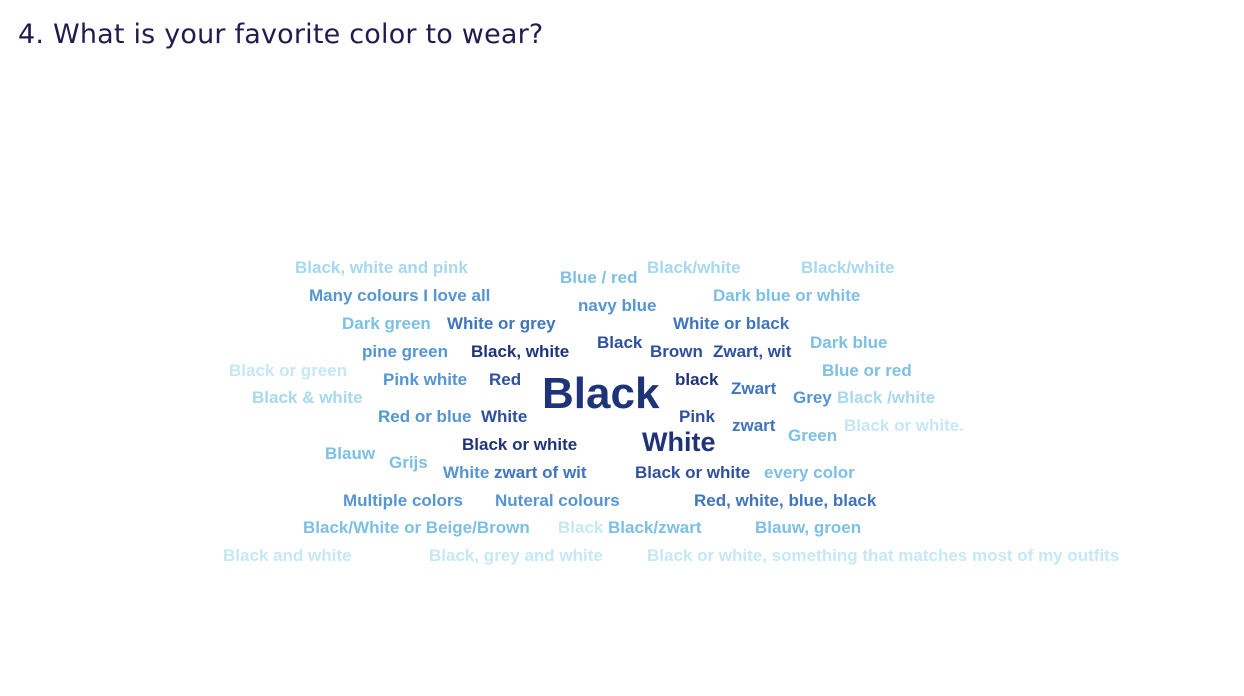 The image size is (1244, 696). I want to click on cloud-word-blue-red: Blue / red, so click(599, 277).